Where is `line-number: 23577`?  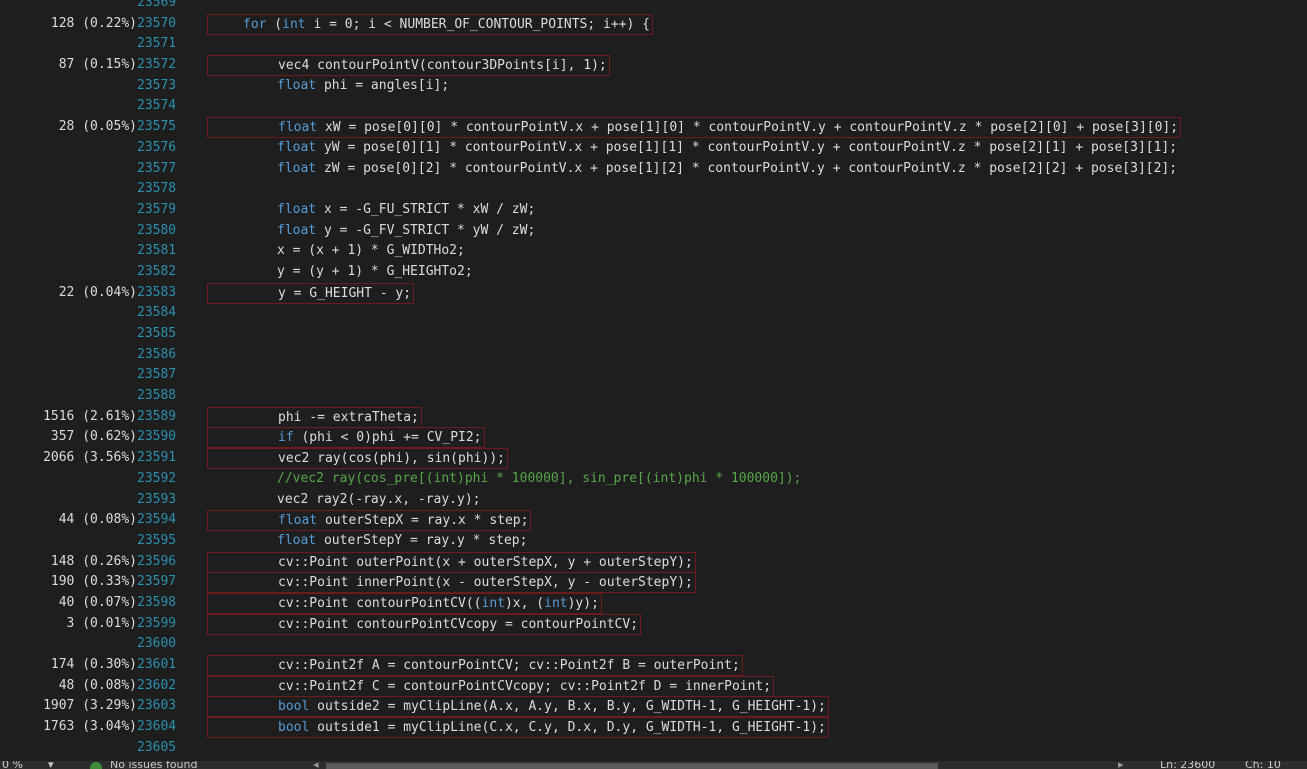
line-number: 23577 is located at coordinates (157, 168).